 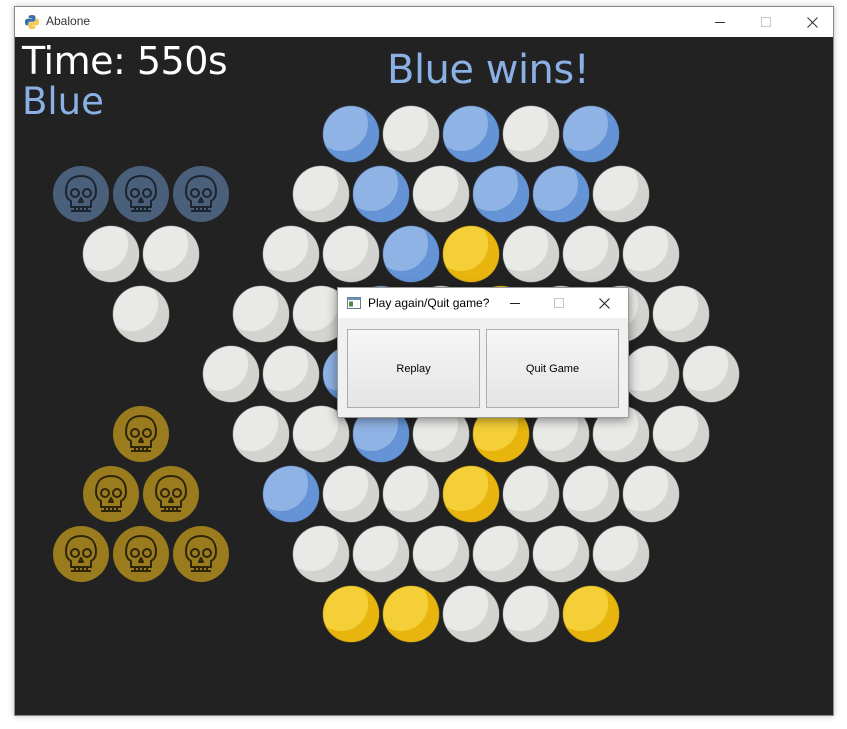 I want to click on dialog-close-button, so click(x=604, y=303).